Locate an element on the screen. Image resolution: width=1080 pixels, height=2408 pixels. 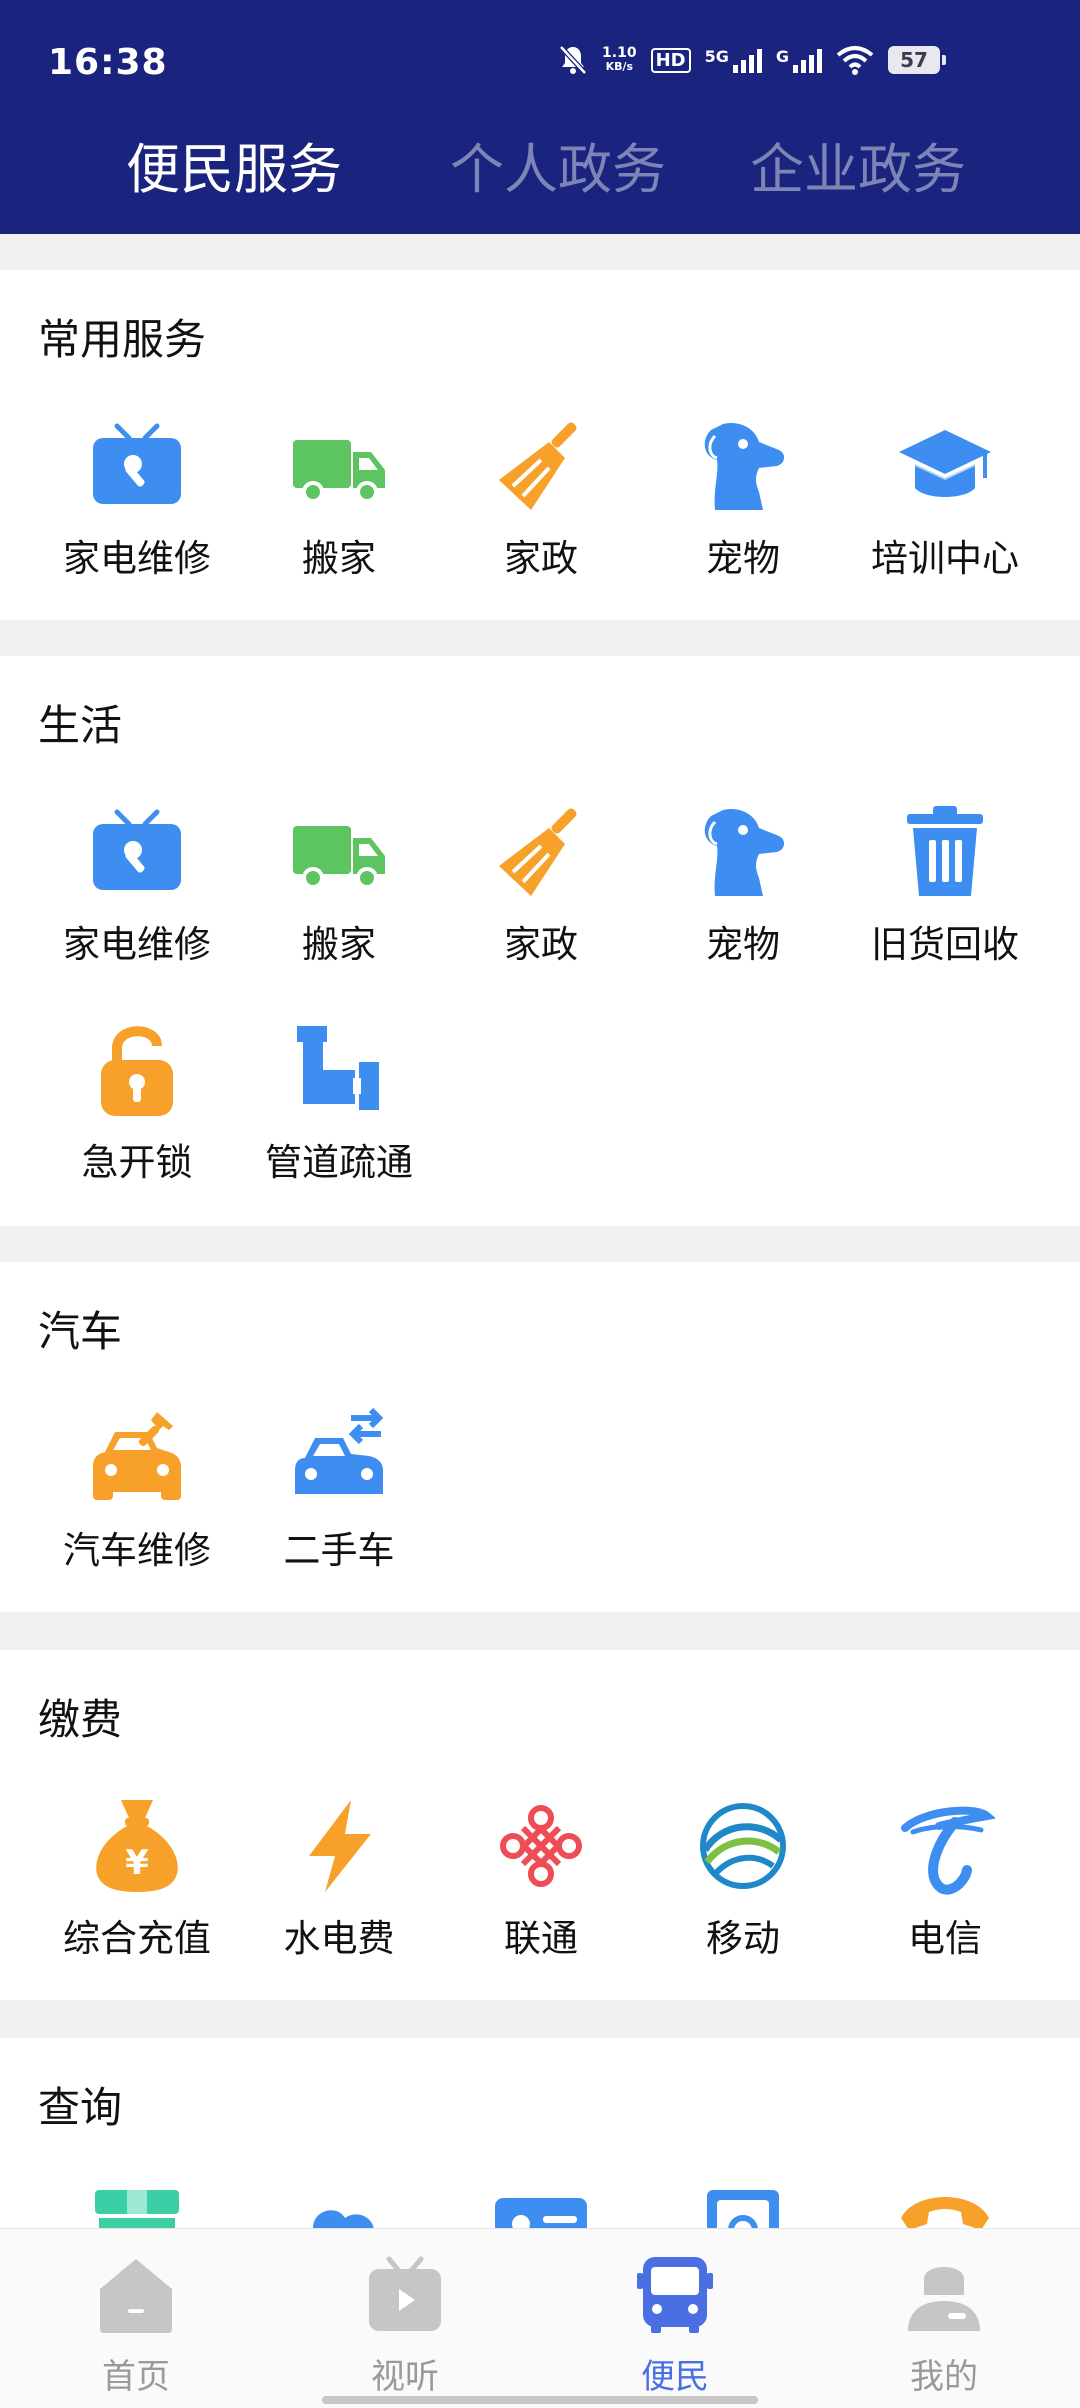
nav-home: 首页 is located at coordinates (136, 2320).